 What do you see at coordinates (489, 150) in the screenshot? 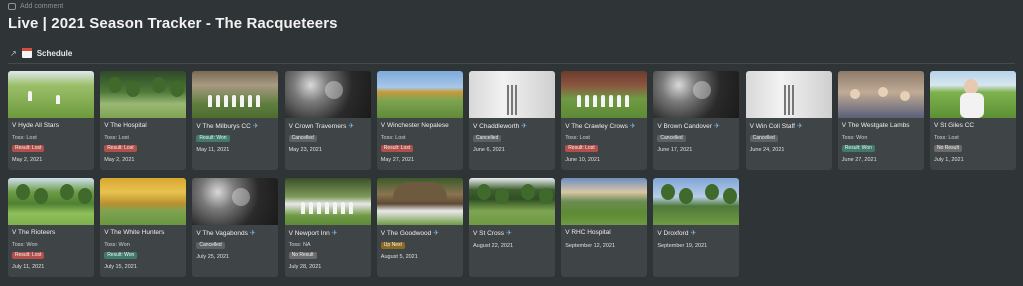
I see `match-date: June 6, 2021` at bounding box center [489, 150].